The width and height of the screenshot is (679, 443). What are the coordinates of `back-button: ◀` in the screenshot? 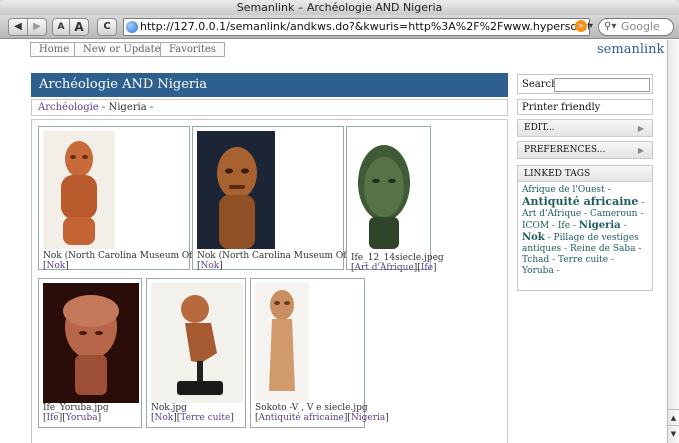 It's located at (18, 27).